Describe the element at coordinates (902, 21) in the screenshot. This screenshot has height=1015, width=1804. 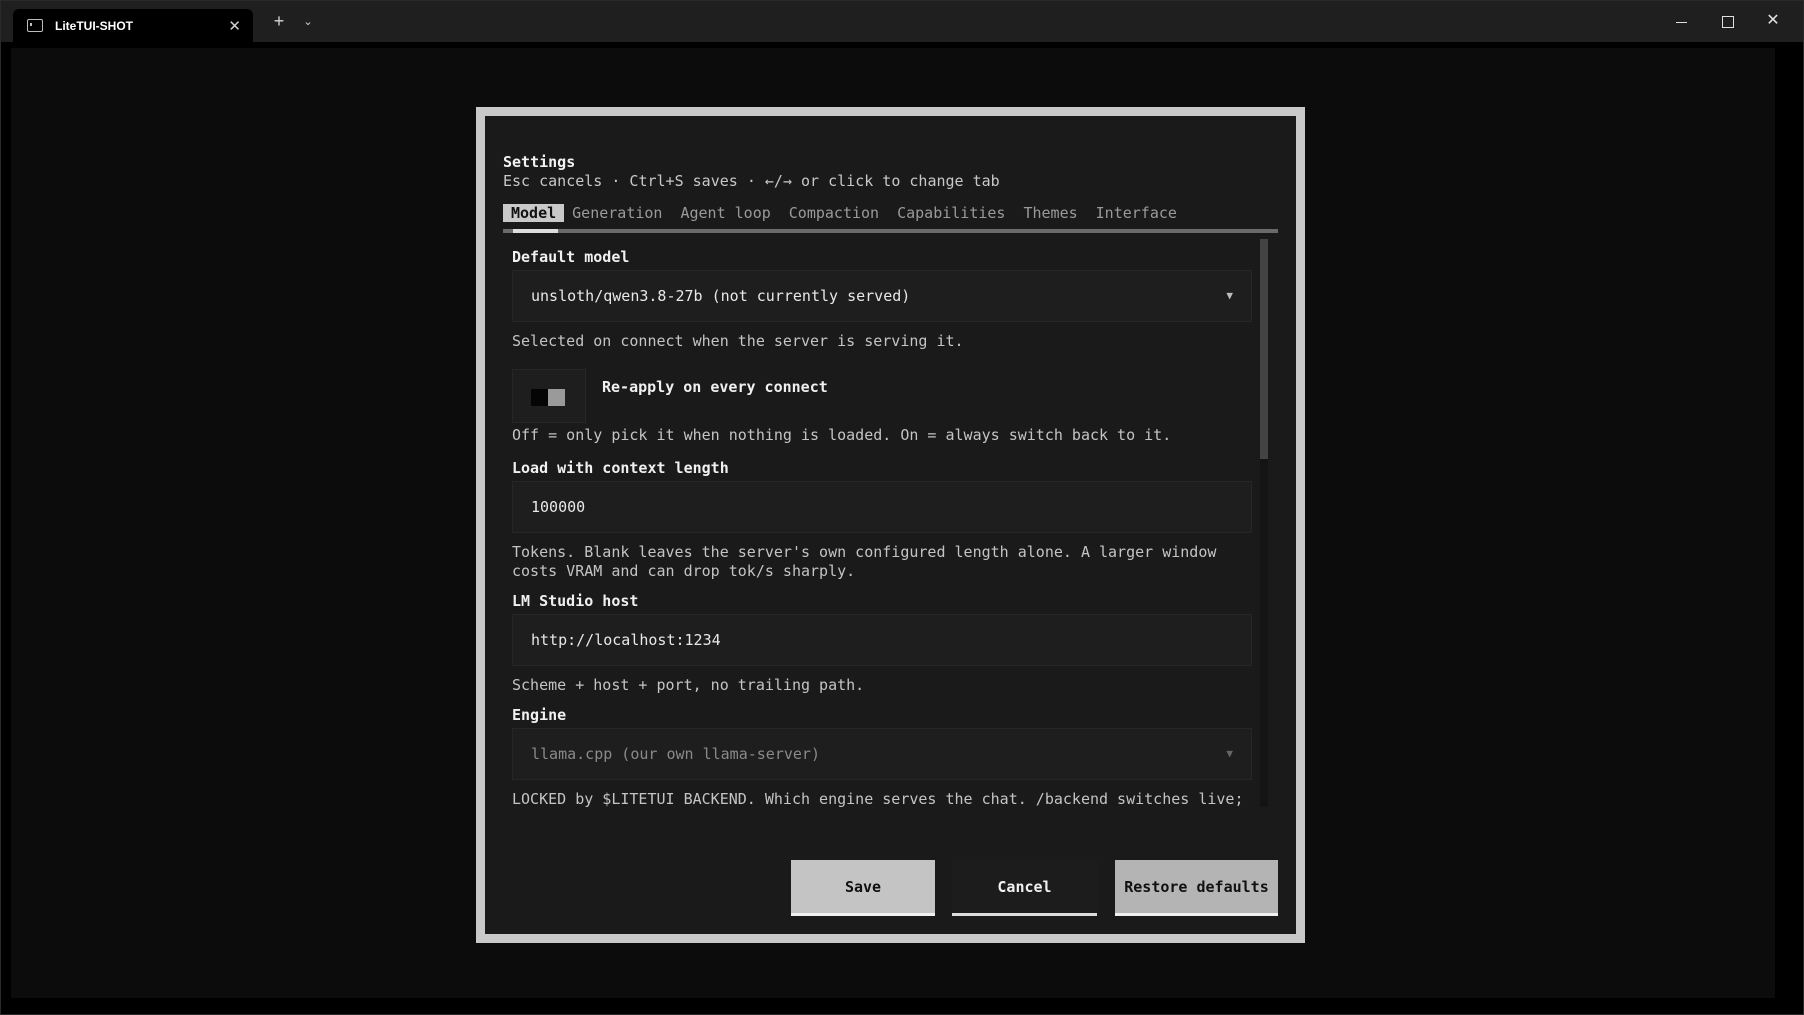
I see `title-bar: LiteTUI-SHOT ✕ + ⌄ ✕` at that location.